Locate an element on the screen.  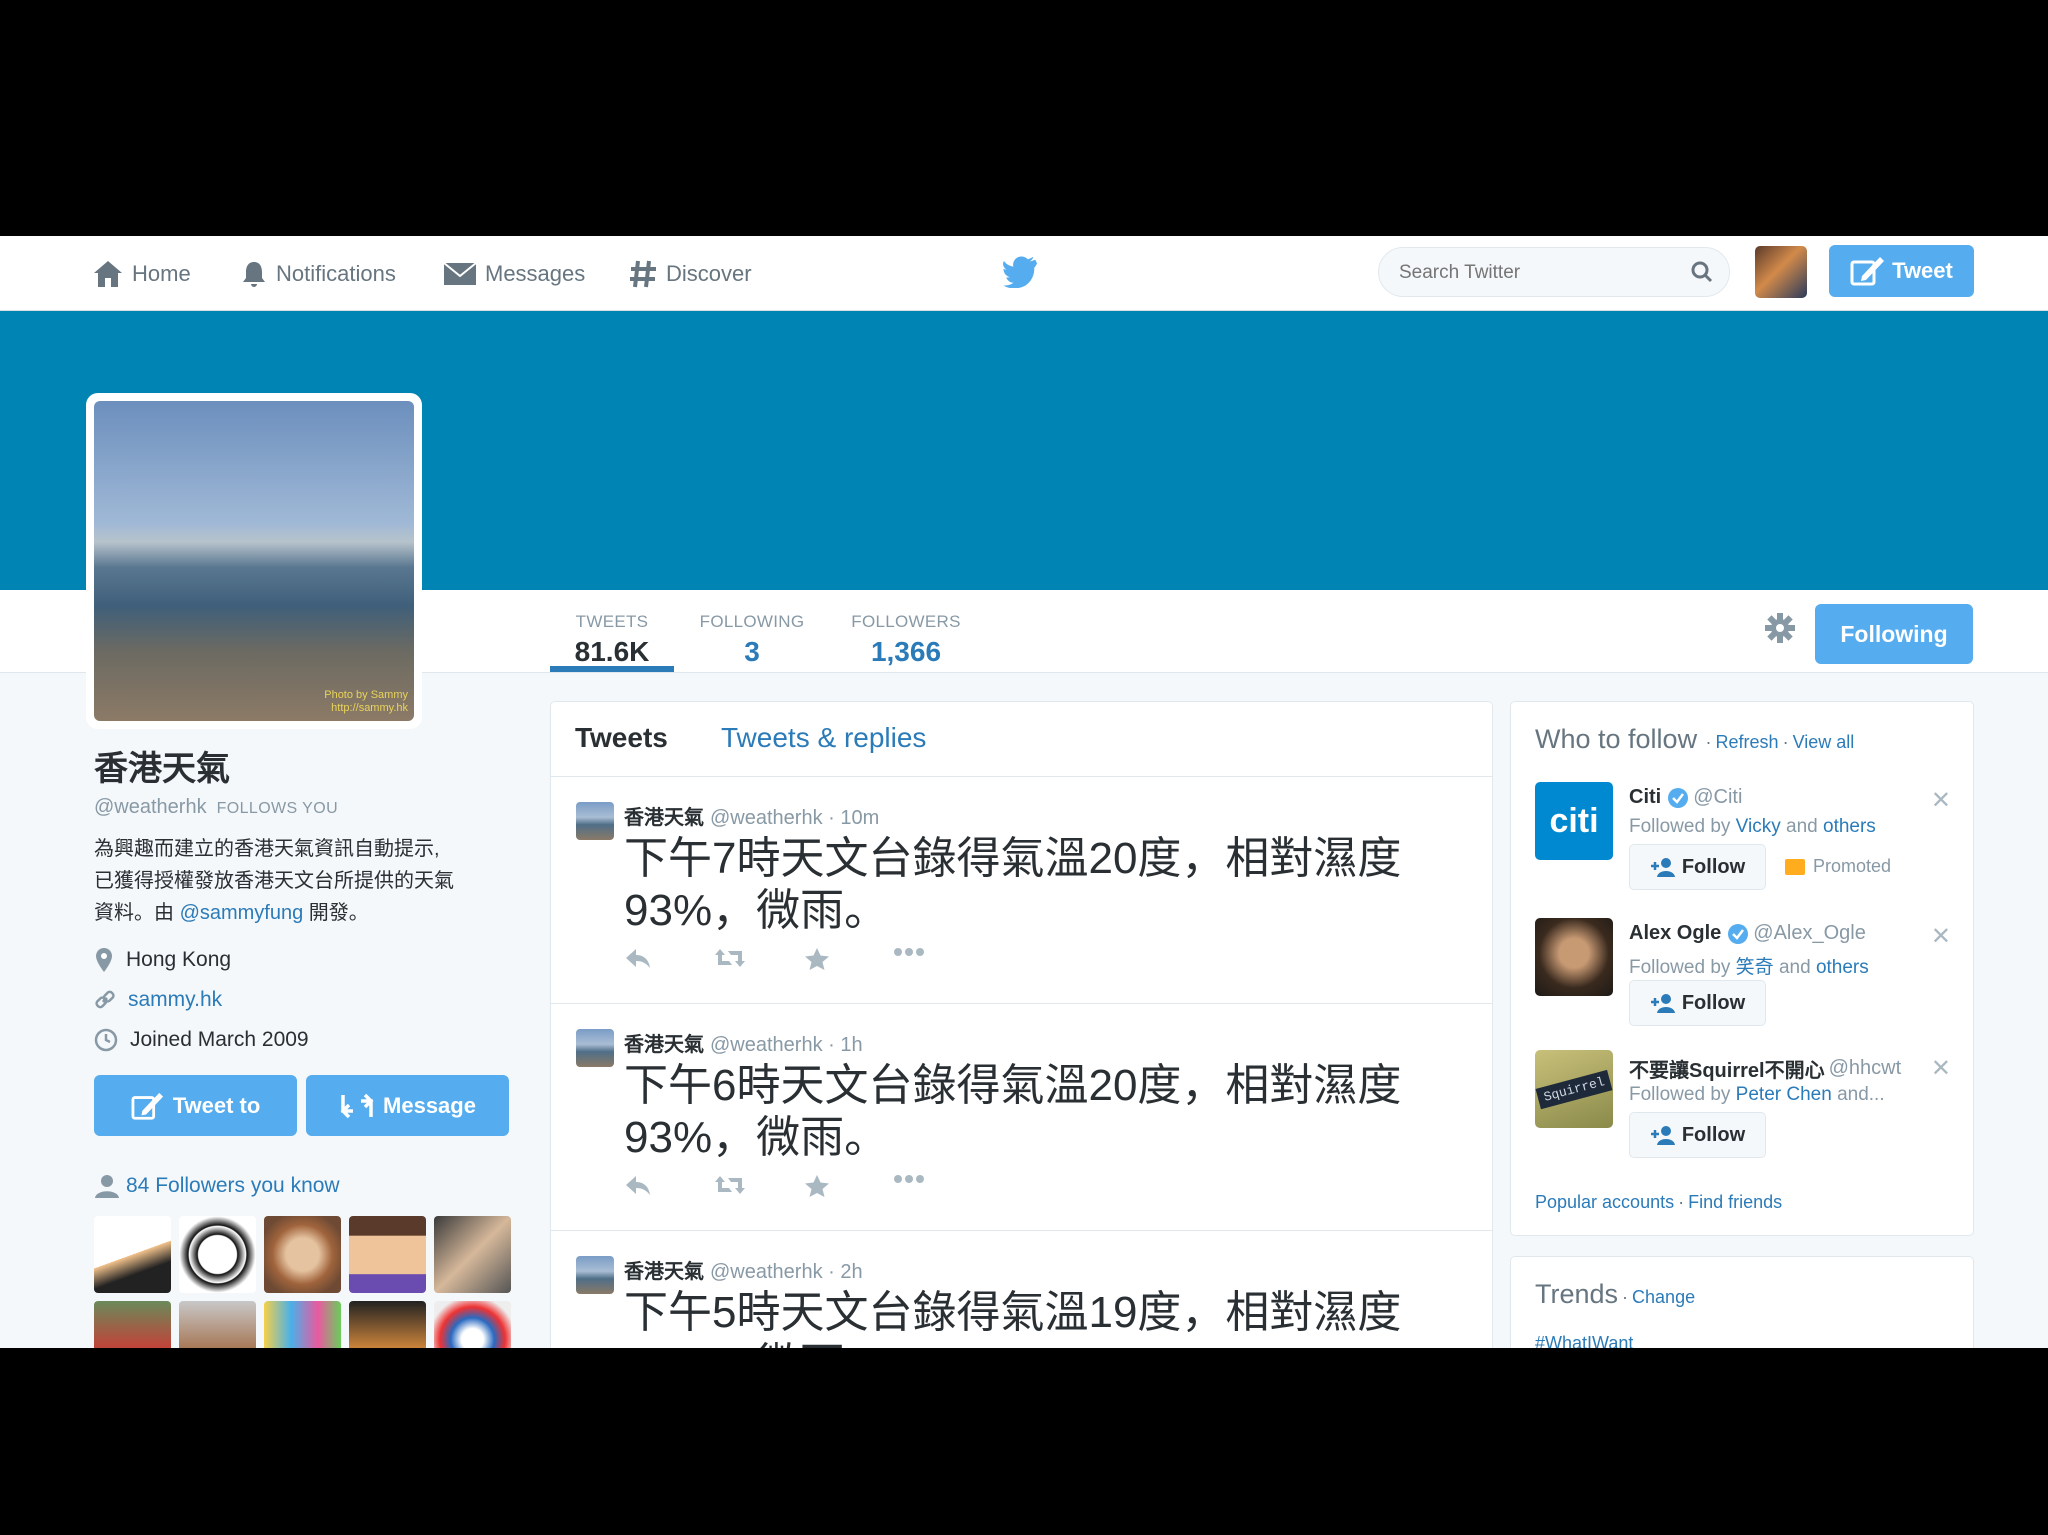
promoted-icon is located at coordinates (1795, 866).